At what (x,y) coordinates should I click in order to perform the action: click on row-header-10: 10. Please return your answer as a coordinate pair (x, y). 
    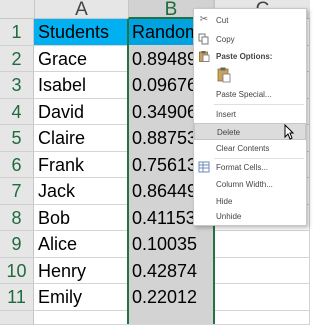
    Looking at the image, I should click on (17, 270).